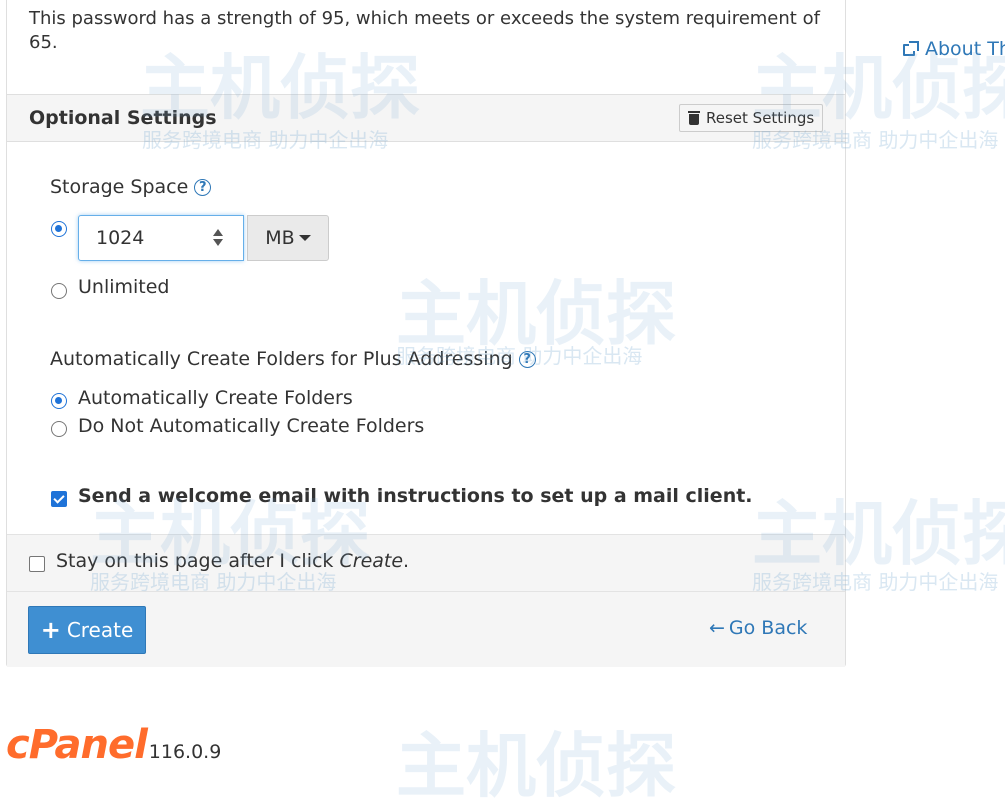 This screenshot has height=811, width=1005. What do you see at coordinates (123, 118) in the screenshot?
I see `optional-settings-title: Optional Settings` at bounding box center [123, 118].